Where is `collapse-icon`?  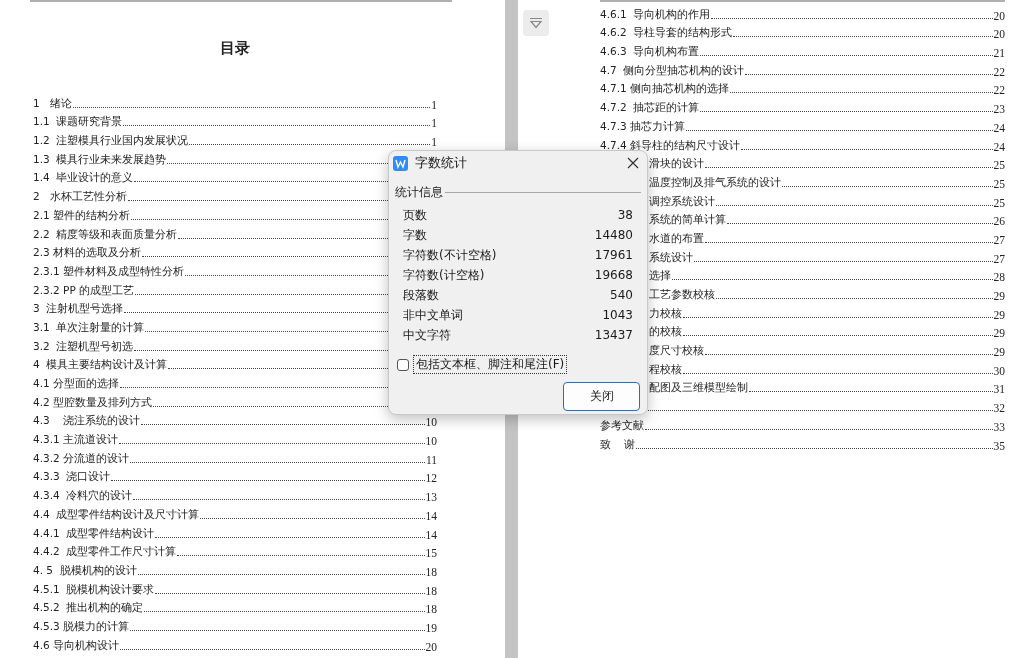
collapse-icon is located at coordinates (536, 23).